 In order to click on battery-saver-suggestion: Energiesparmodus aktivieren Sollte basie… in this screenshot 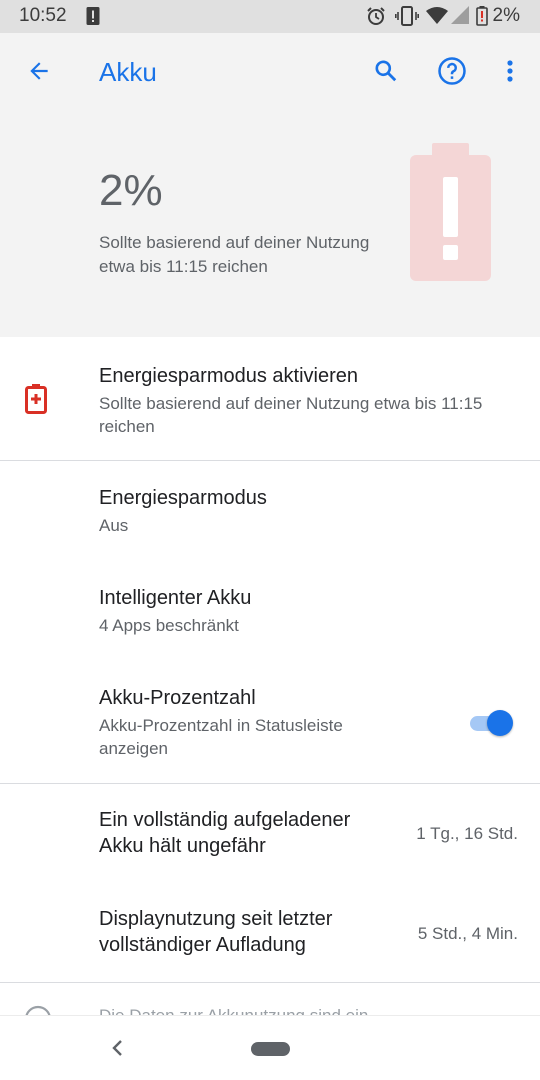, I will do `click(270, 398)`.